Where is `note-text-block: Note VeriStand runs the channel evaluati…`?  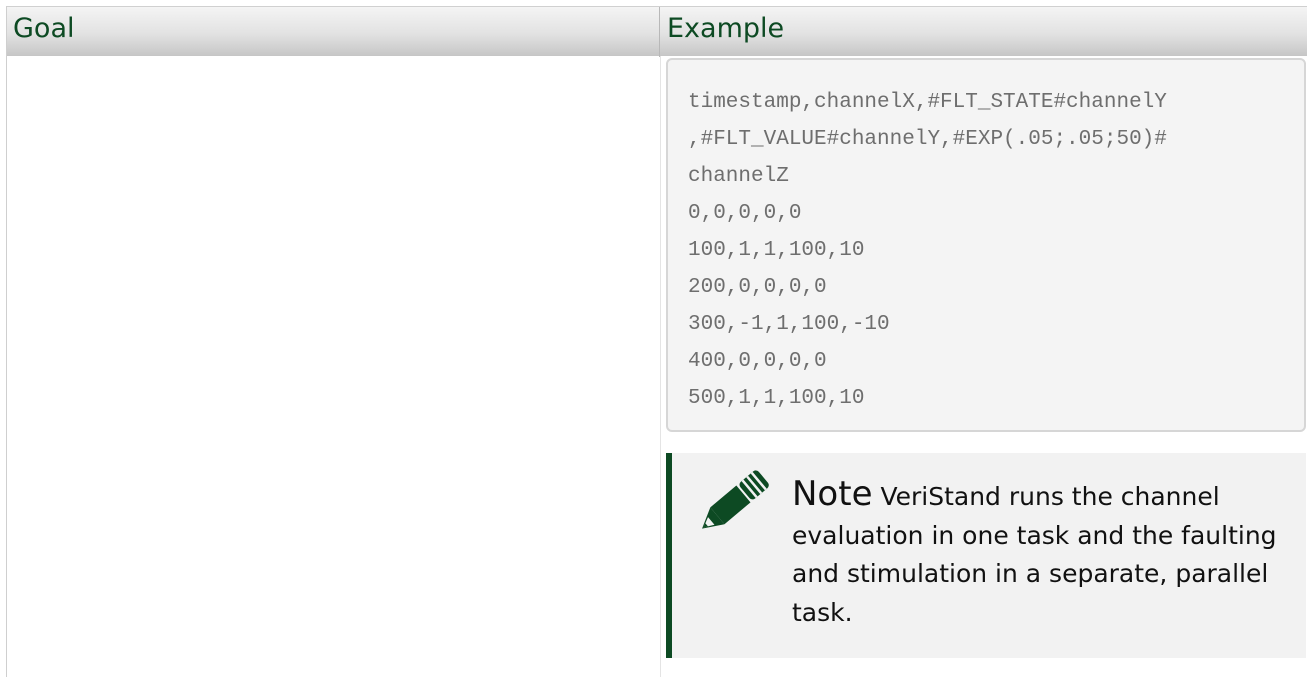 note-text-block: Note VeriStand runs the channel evaluati… is located at coordinates (1042, 553).